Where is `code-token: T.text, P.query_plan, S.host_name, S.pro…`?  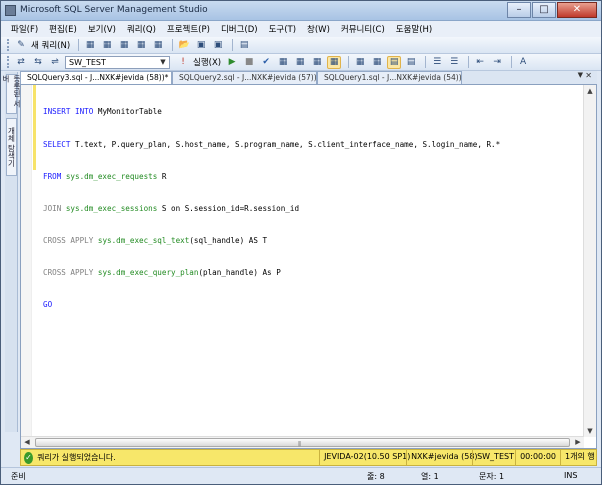
code-token: T.text, P.query_plan, S.host_name, S.pro… is located at coordinates (285, 144).